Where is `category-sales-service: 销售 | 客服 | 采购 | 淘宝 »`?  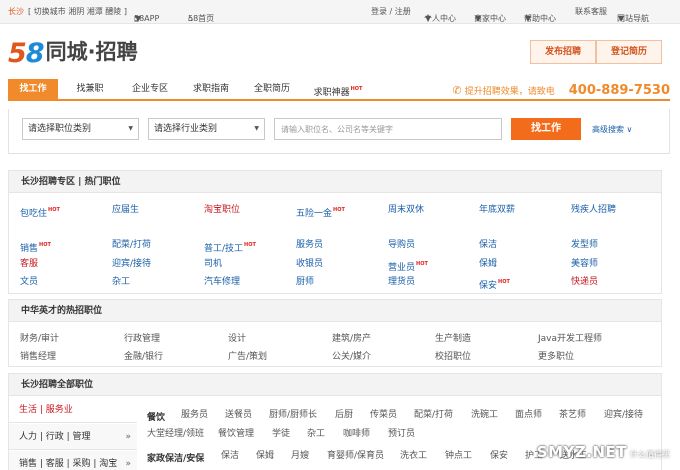 category-sales-service: 销售 | 客服 | 采购 | 淘宝 » is located at coordinates (73, 460).